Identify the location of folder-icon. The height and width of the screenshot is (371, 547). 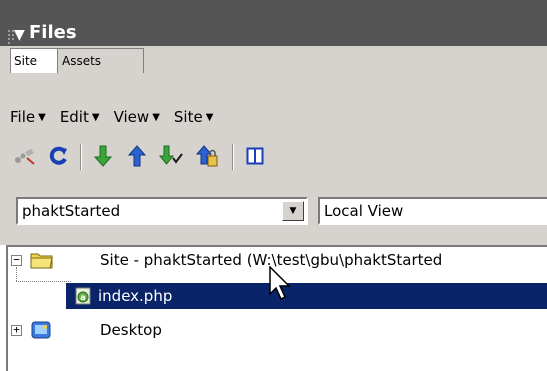
(41, 261).